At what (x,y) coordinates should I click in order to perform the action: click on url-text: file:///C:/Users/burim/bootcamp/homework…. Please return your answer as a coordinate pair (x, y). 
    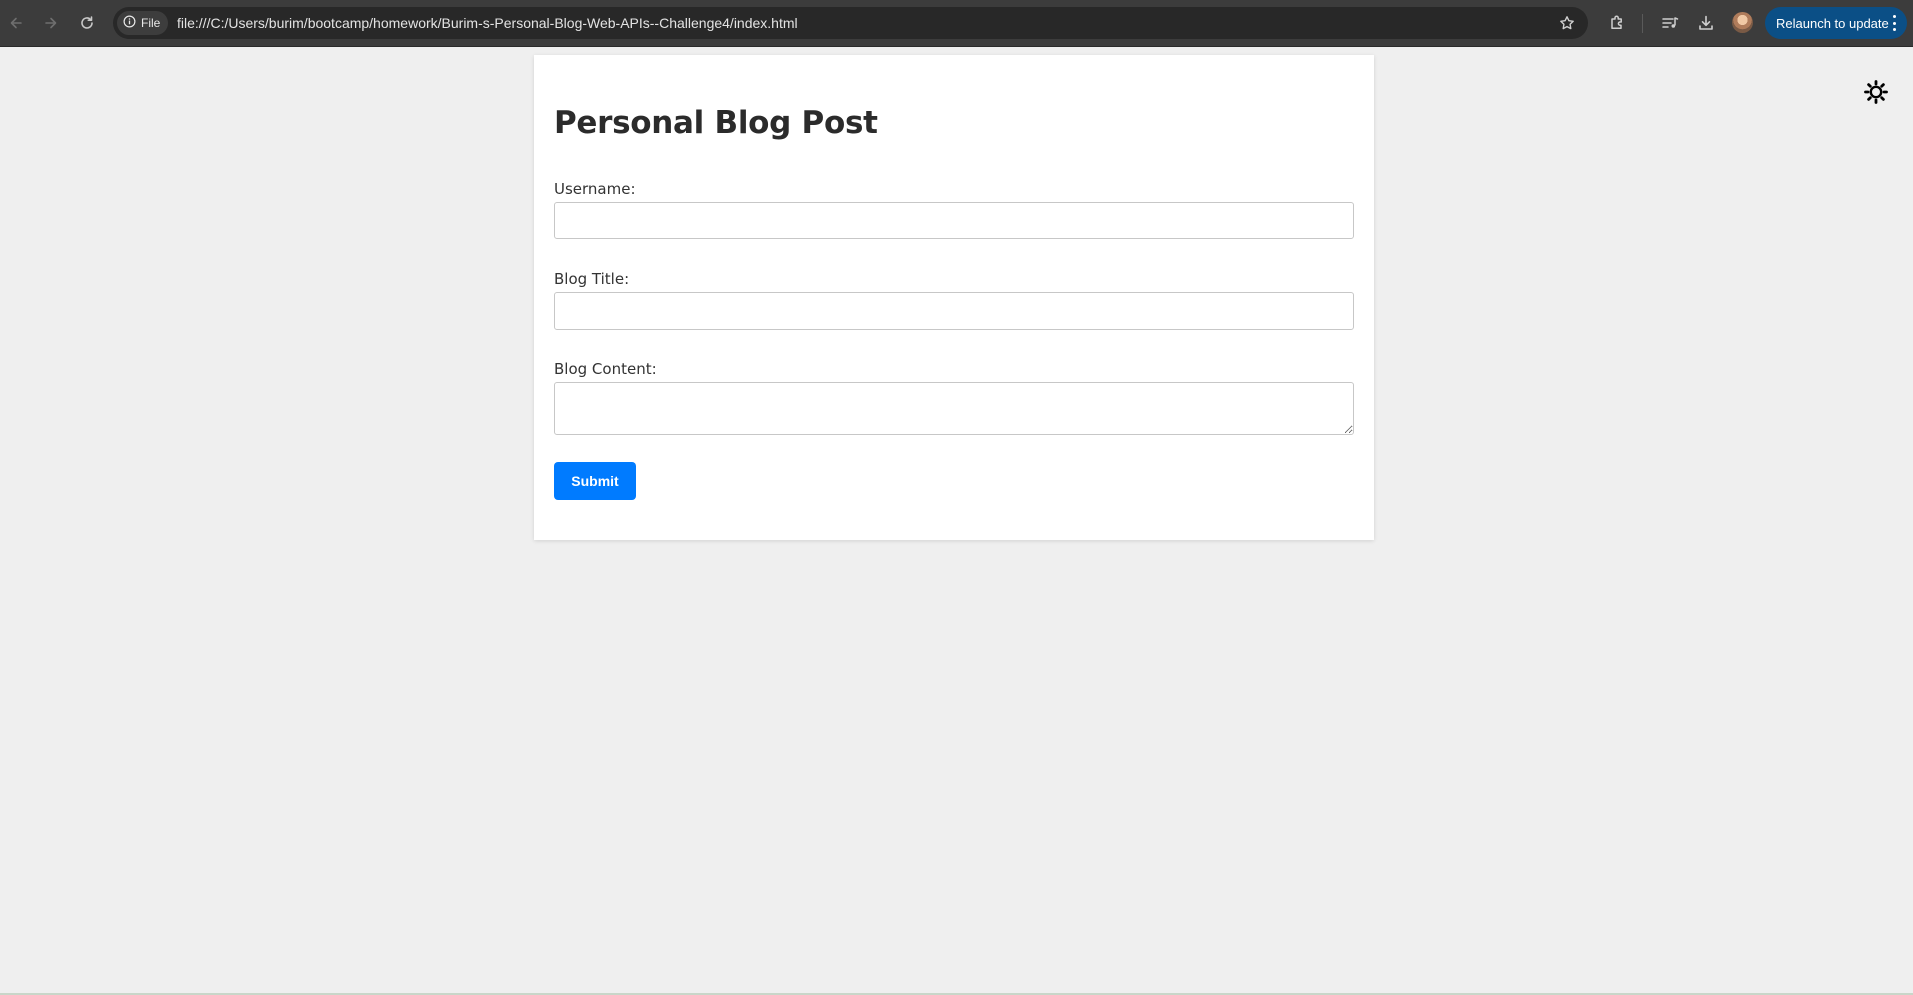
    Looking at the image, I should click on (487, 23).